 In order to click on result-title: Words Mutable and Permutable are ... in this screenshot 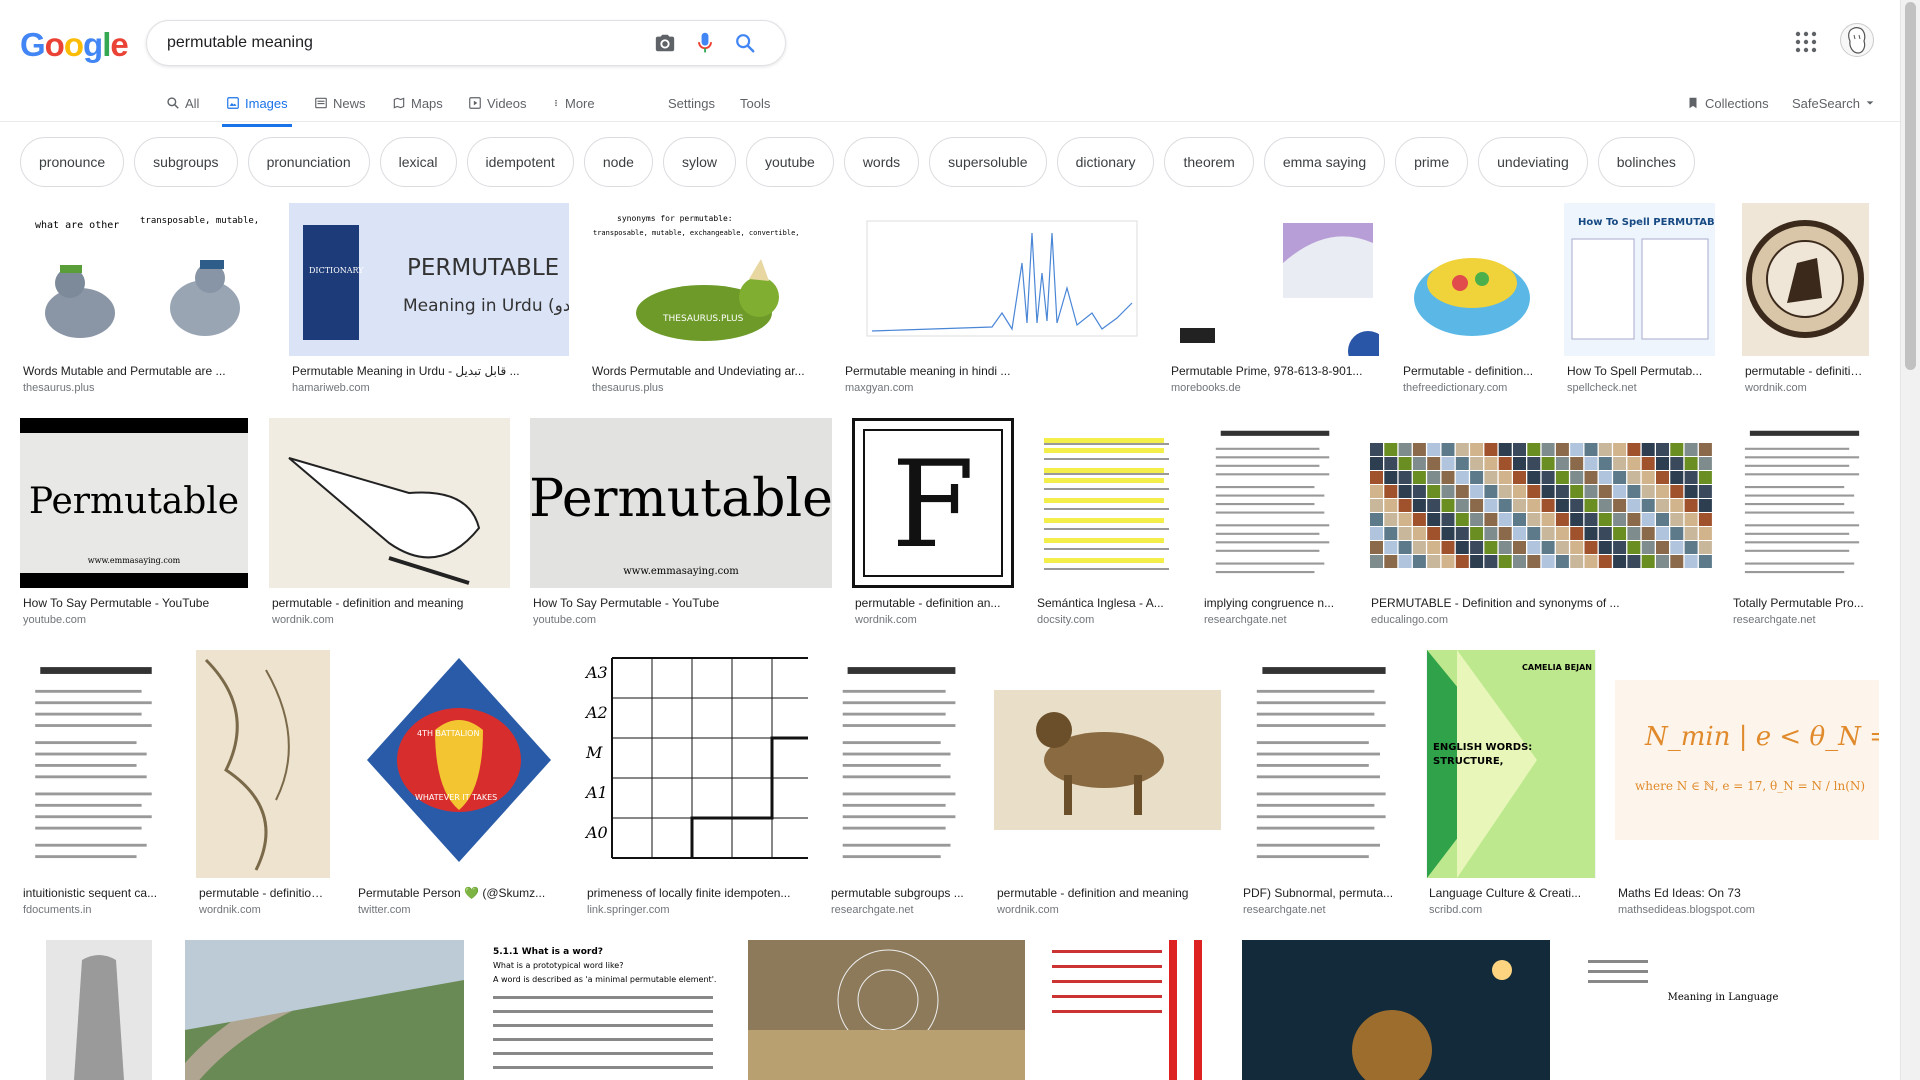, I will do `click(145, 371)`.